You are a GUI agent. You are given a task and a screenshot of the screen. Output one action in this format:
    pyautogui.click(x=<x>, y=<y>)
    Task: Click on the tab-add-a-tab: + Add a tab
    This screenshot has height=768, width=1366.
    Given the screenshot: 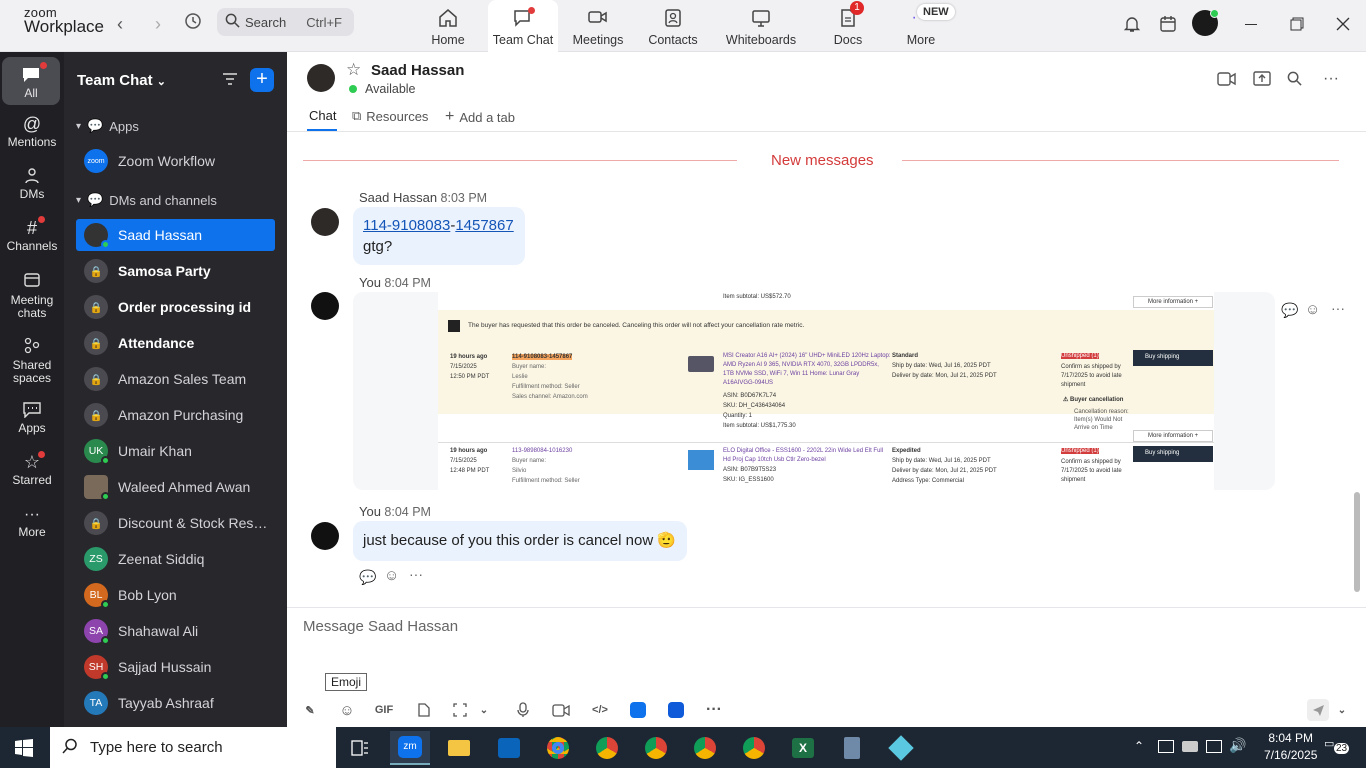 What is the action you would take?
    pyautogui.click(x=480, y=117)
    